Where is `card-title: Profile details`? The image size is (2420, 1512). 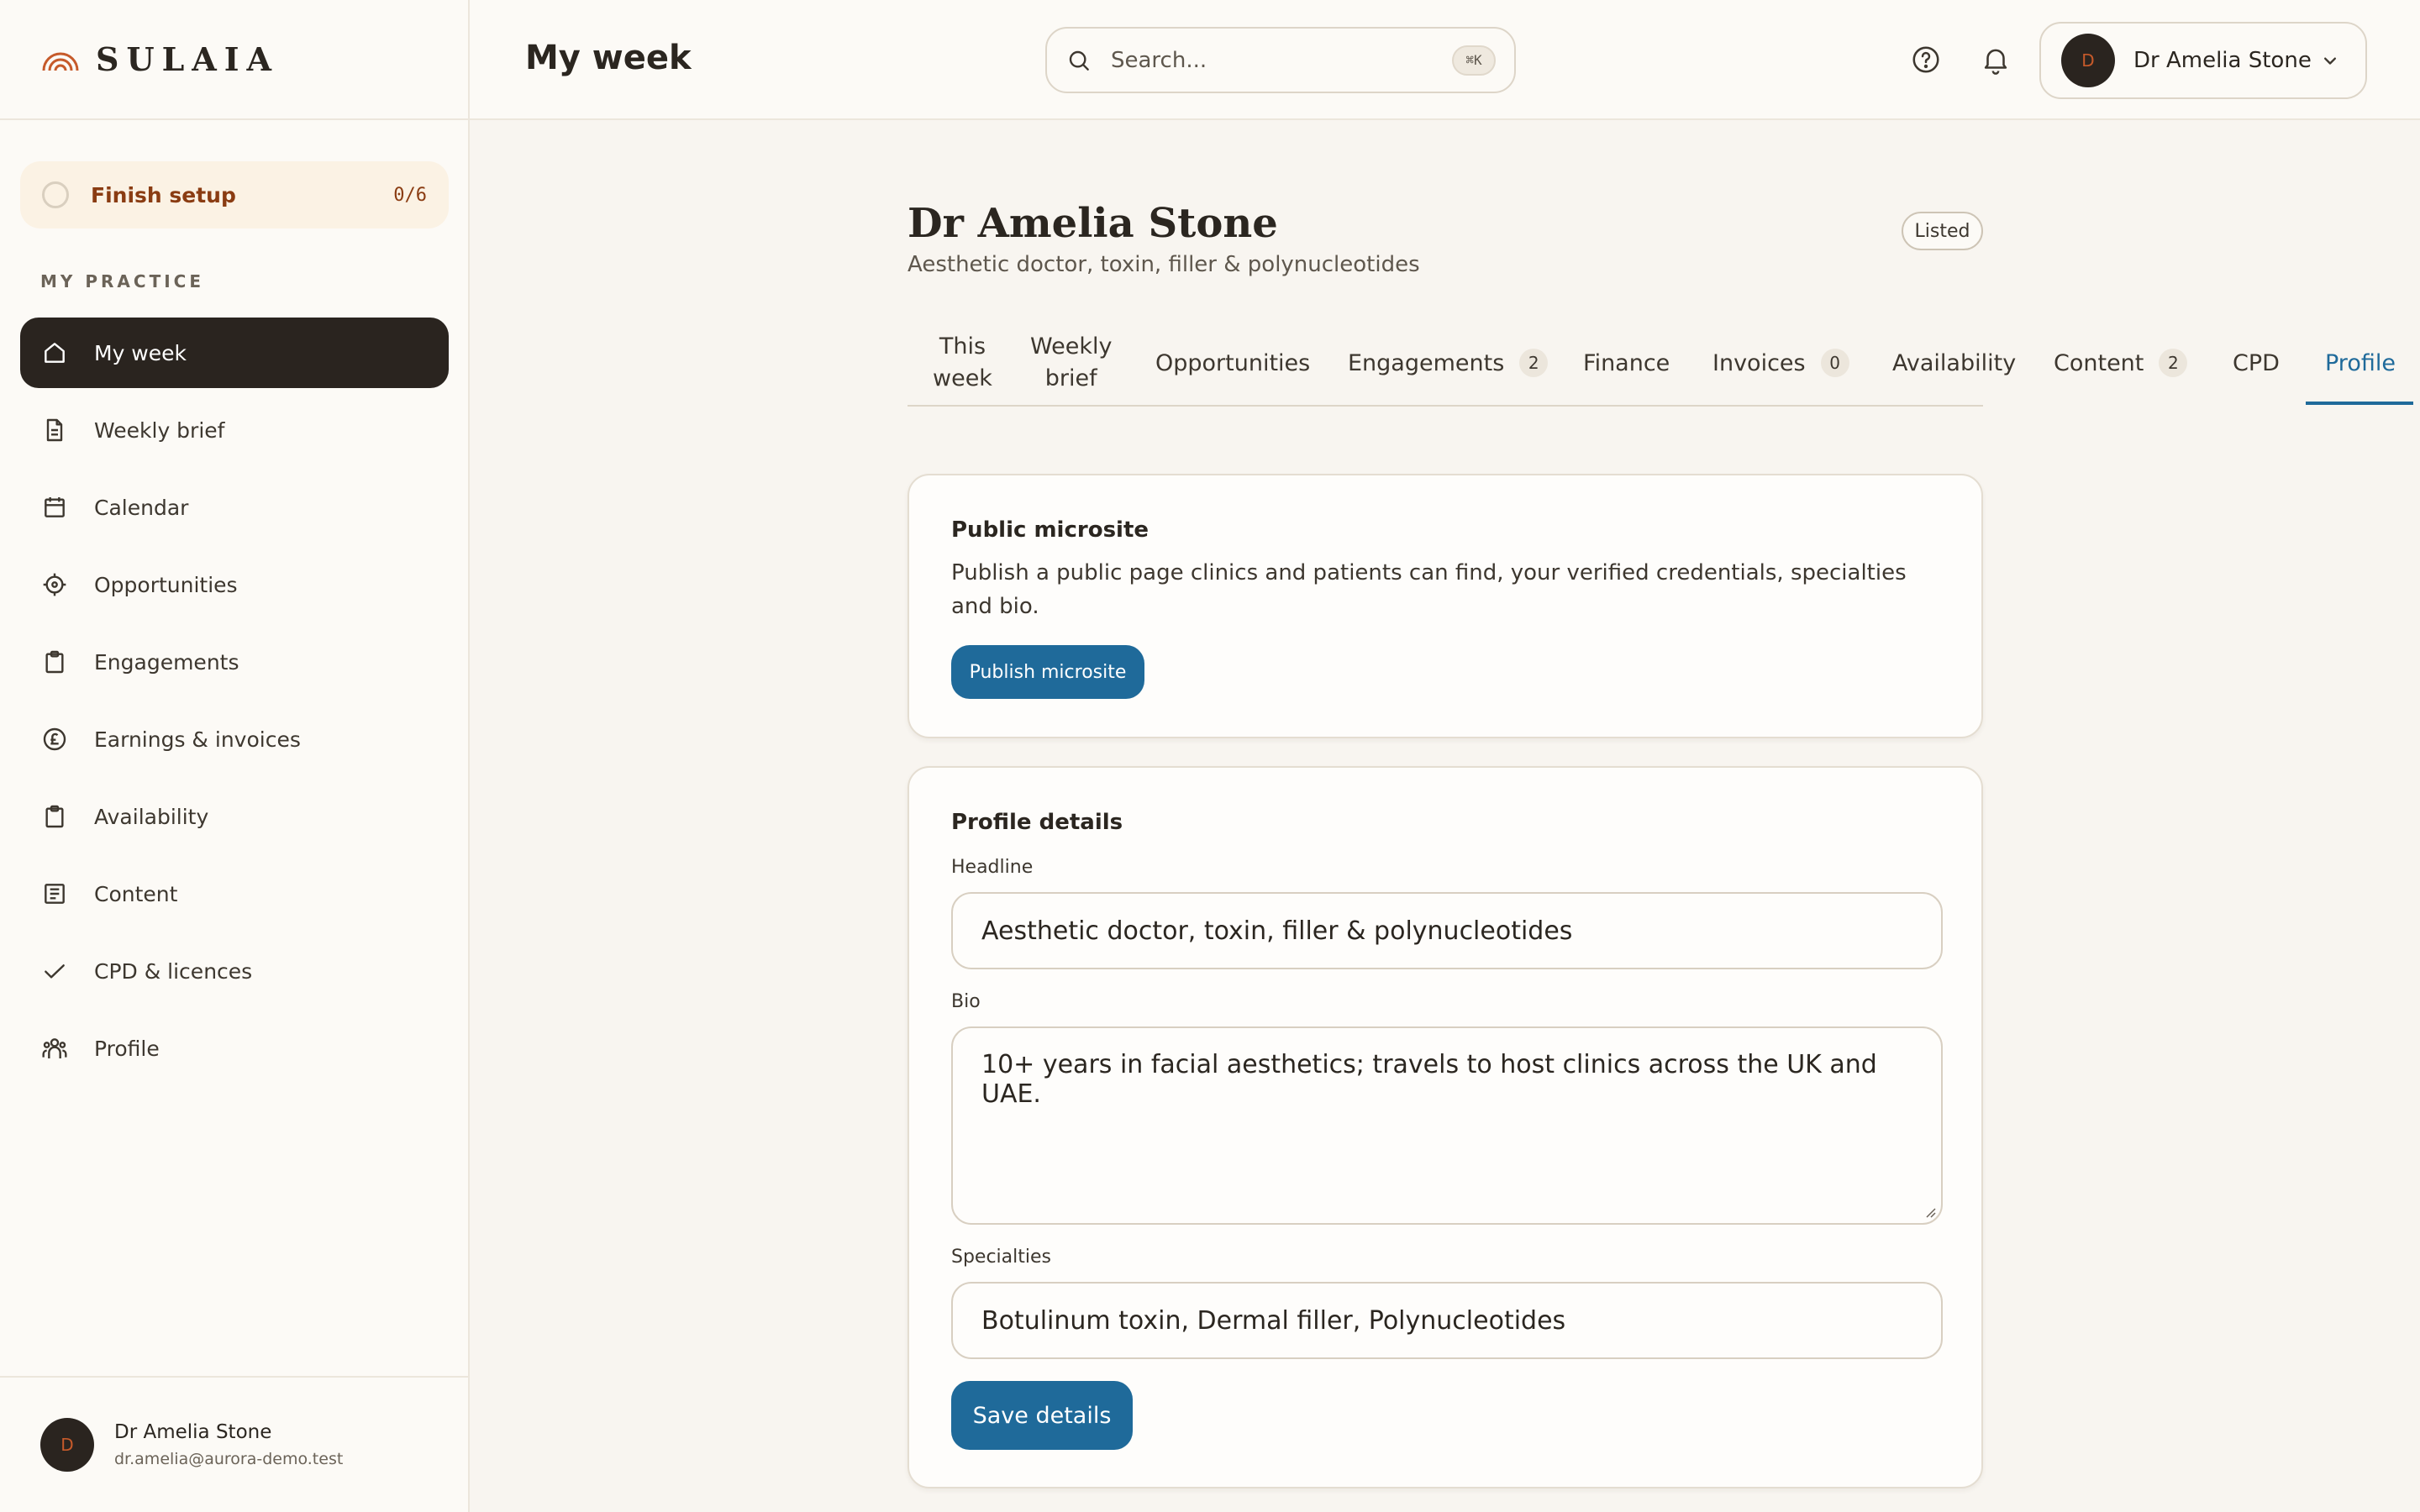
card-title: Profile details is located at coordinates (1037, 822).